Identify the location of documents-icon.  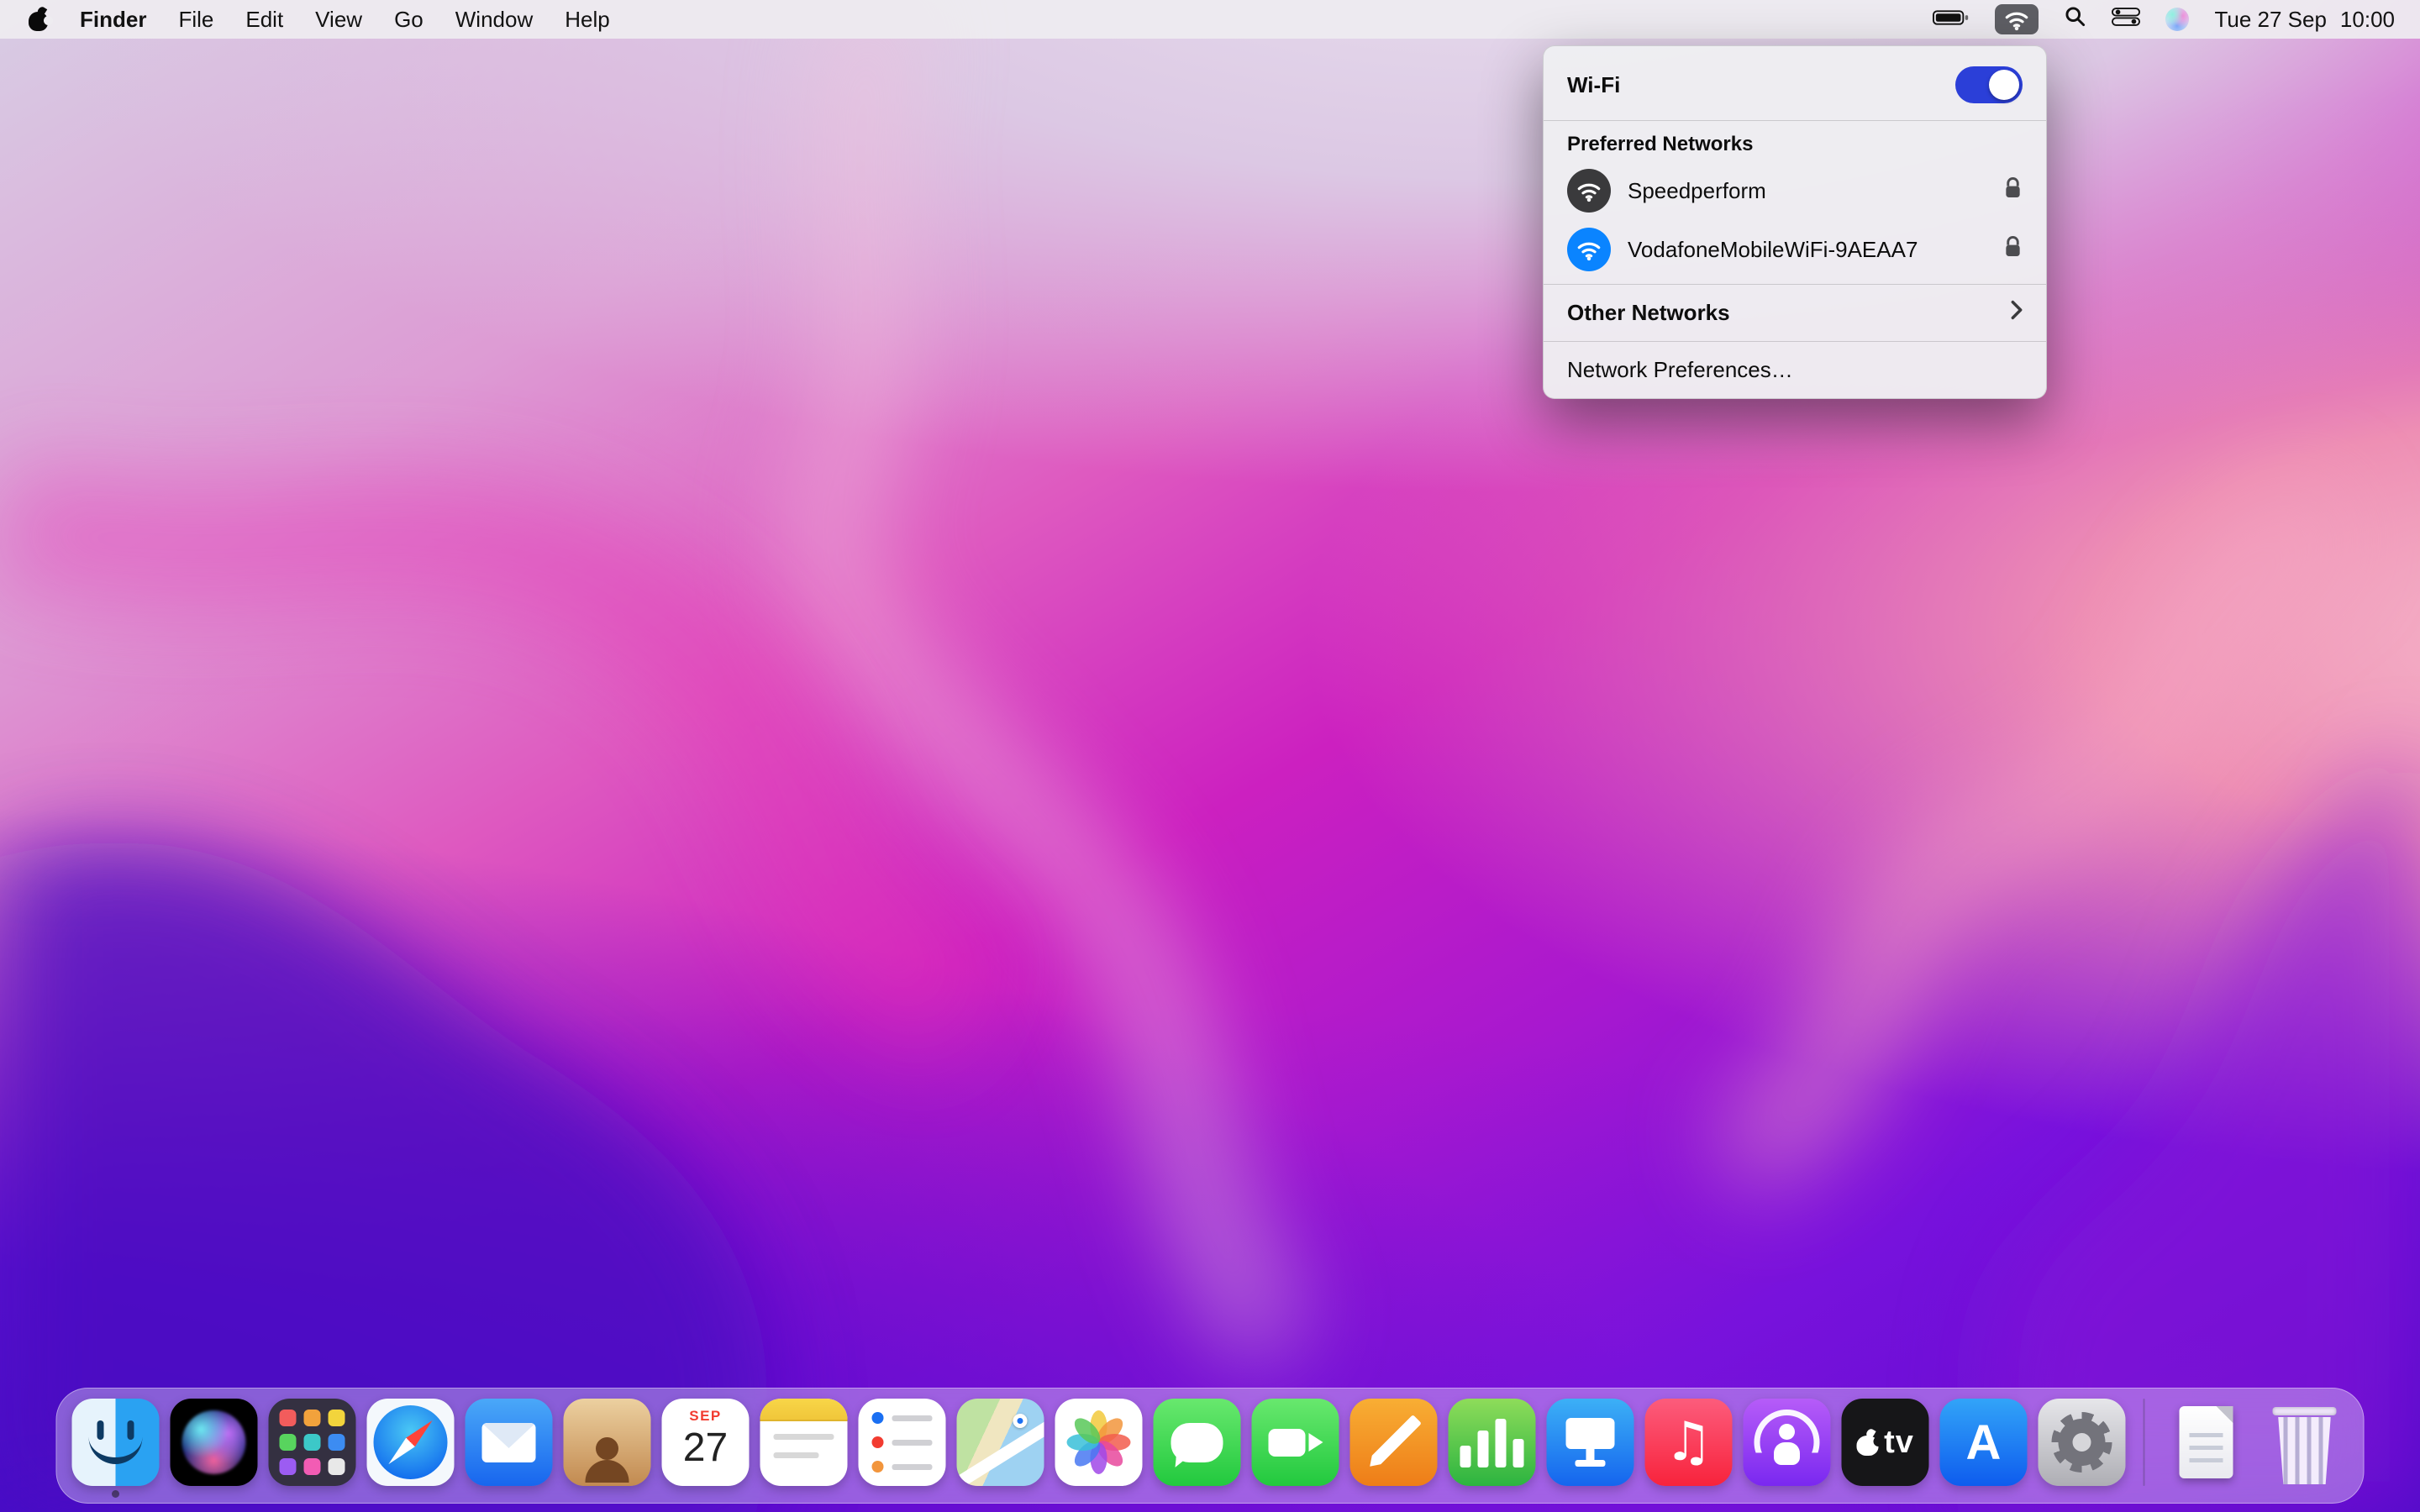
(2207, 1442).